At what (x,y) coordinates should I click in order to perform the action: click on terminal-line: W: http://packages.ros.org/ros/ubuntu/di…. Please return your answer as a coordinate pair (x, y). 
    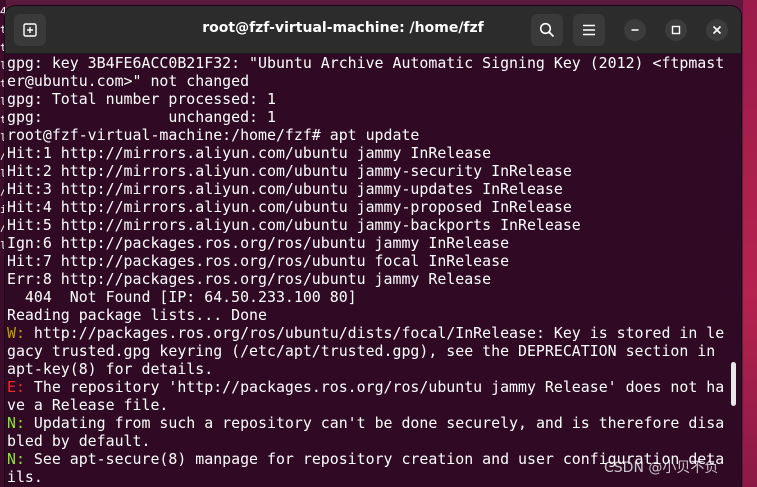
    Looking at the image, I should click on (374, 333).